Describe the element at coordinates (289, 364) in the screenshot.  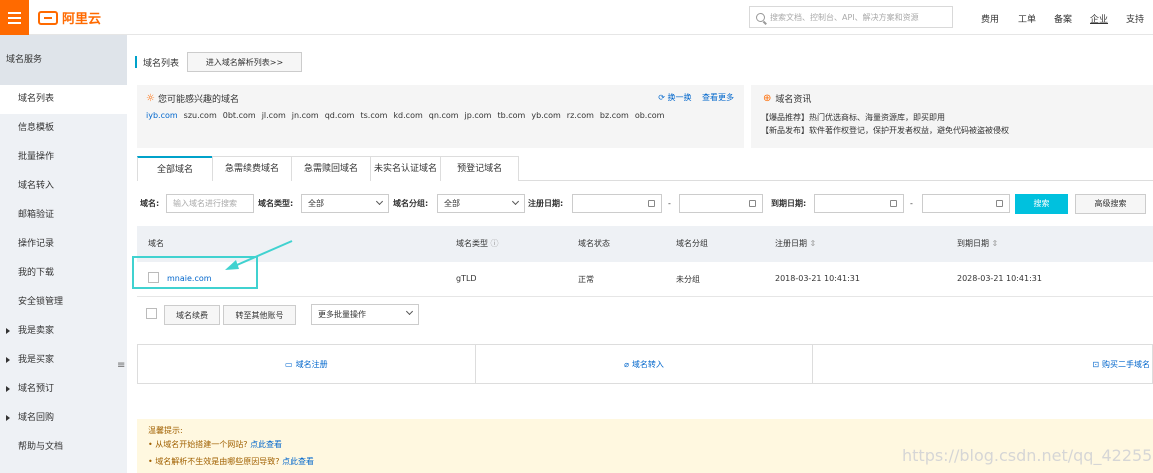
I see `register-icon: ▭` at that location.